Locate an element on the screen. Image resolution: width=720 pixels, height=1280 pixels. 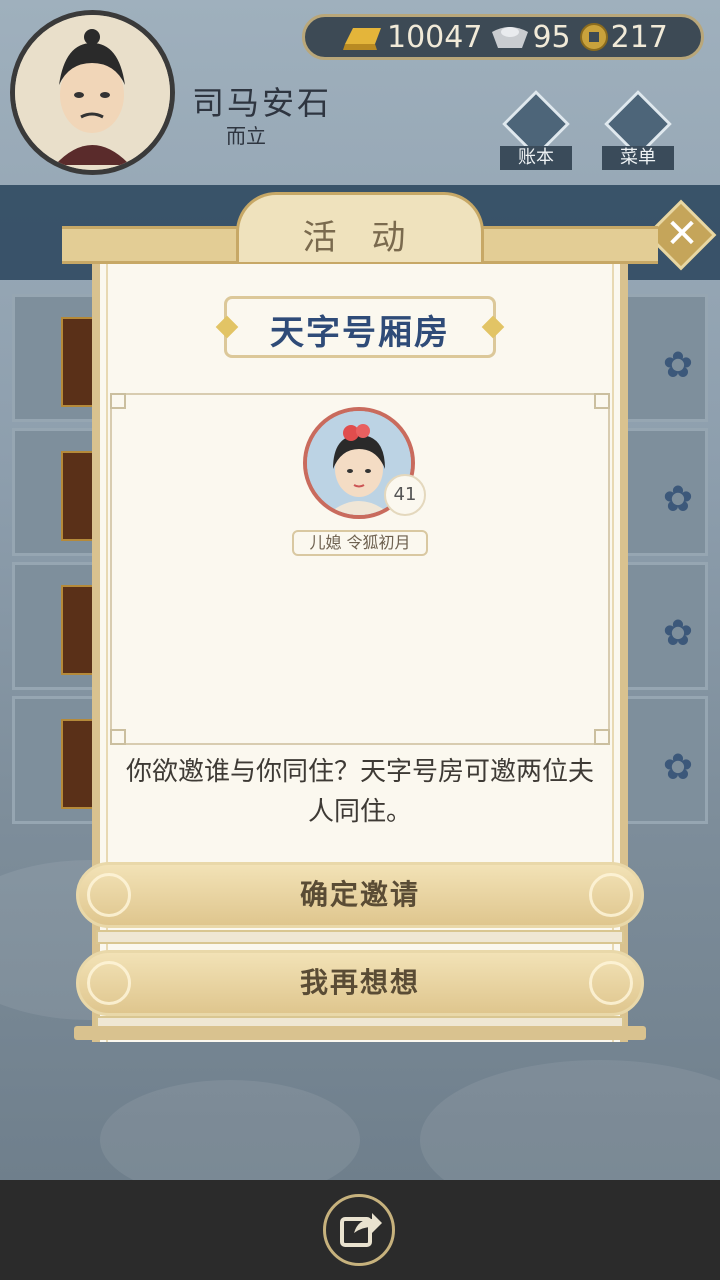
silver-counter: 95 is located at coordinates (530, 37).